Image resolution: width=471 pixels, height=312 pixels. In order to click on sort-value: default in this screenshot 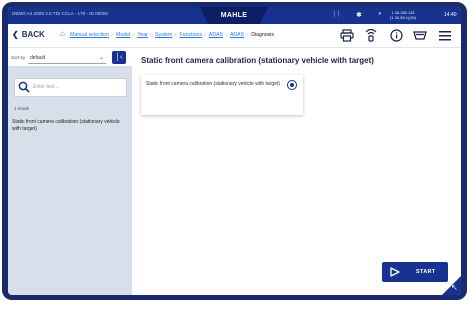, I will do `click(38, 58)`.